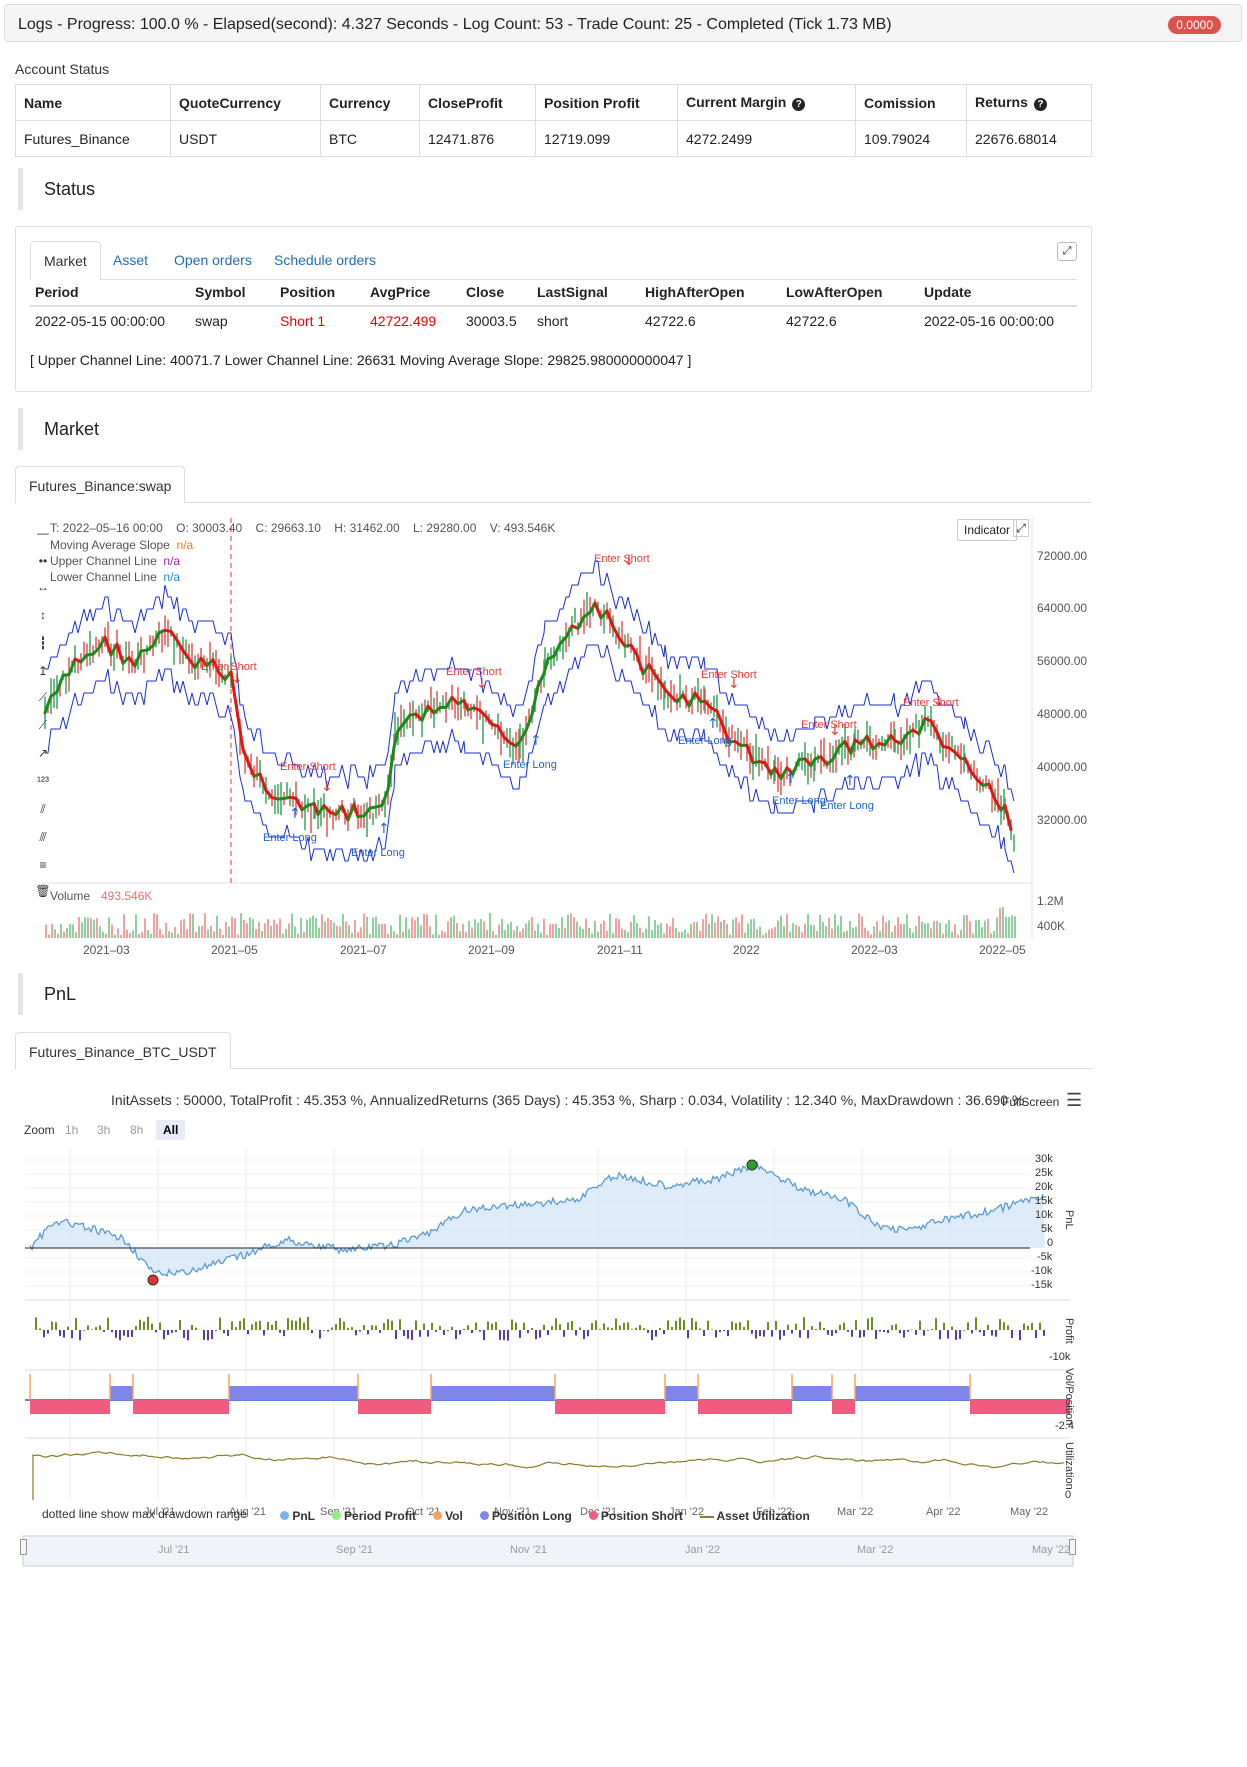 Image resolution: width=1247 pixels, height=1767 pixels. What do you see at coordinates (43, 725) in the screenshot?
I see `diagonal-tool-icon: ⟋` at bounding box center [43, 725].